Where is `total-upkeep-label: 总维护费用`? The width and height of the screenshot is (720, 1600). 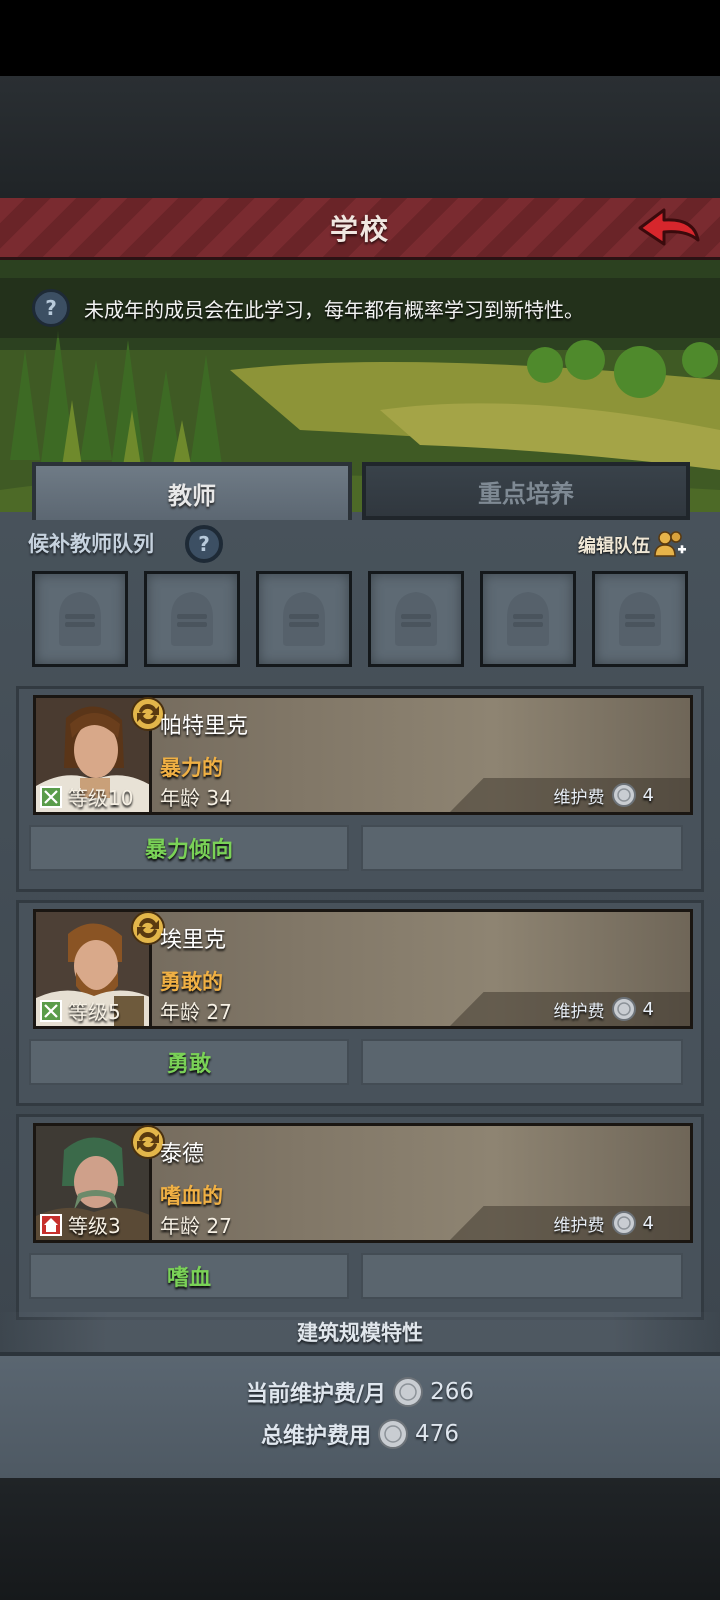 total-upkeep-label: 总维护费用 is located at coordinates (316, 1436).